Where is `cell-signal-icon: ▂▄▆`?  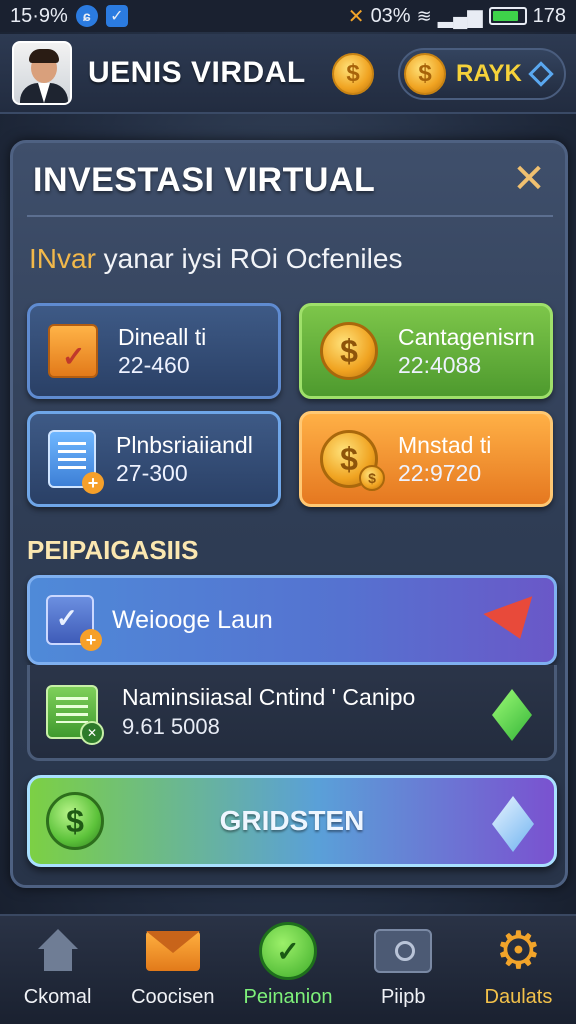
cell-signal-icon: ▂▄▆ is located at coordinates (460, 16).